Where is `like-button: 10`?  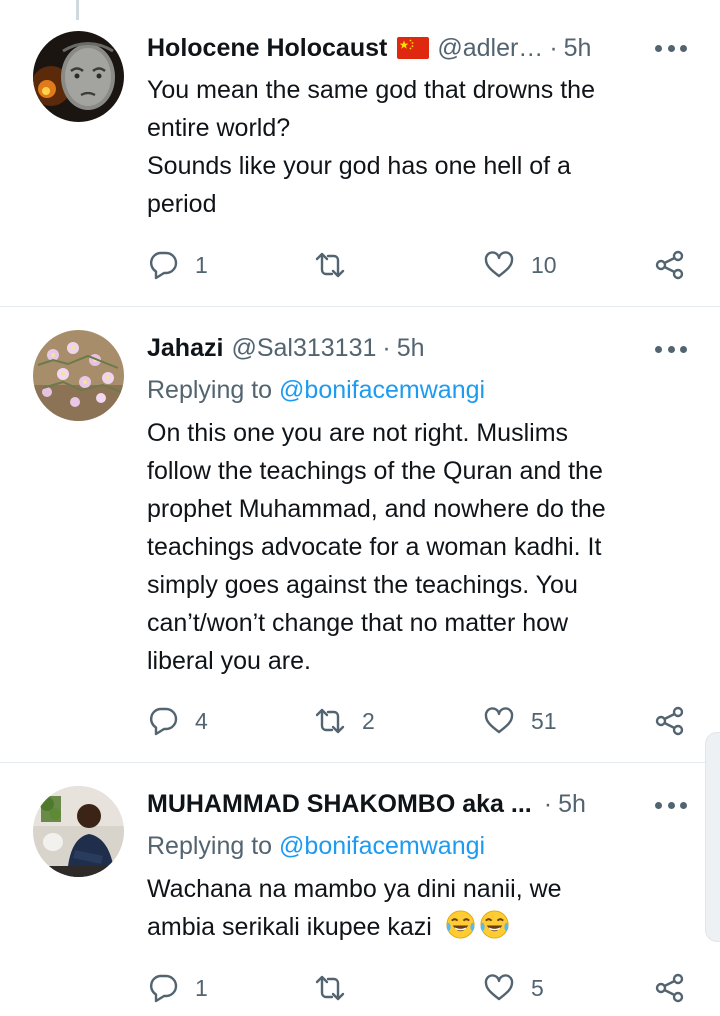
like-button: 10 is located at coordinates (520, 265).